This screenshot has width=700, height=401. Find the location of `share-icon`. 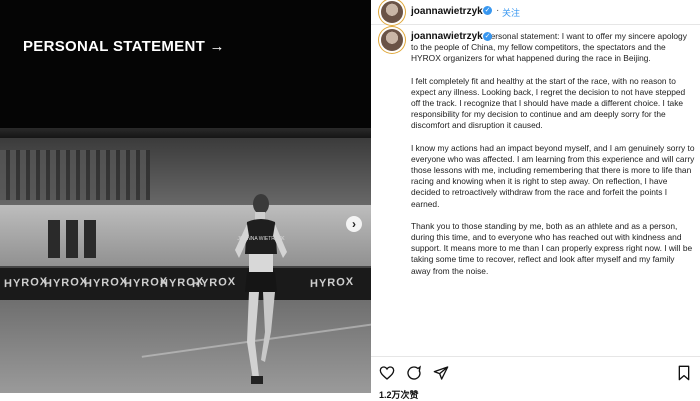

share-icon is located at coordinates (441, 373).